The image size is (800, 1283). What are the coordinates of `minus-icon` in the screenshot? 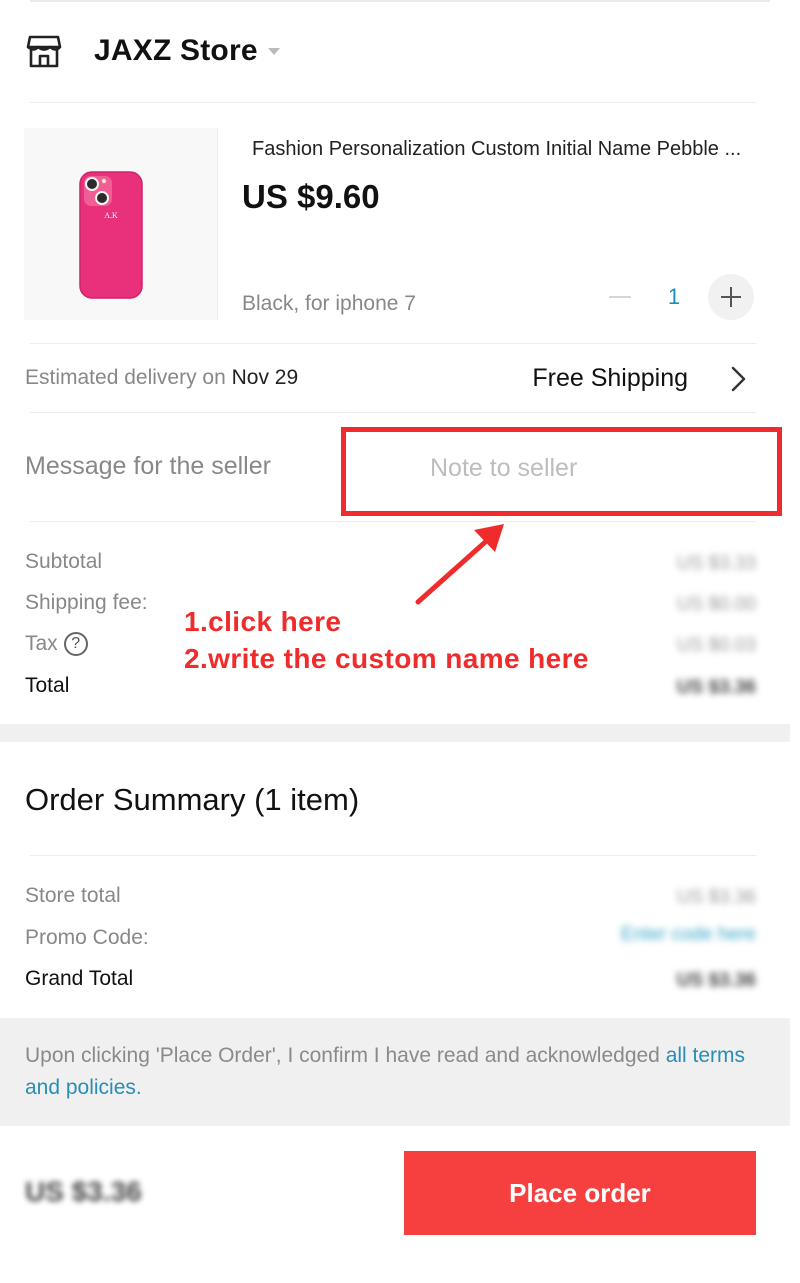 It's located at (620, 297).